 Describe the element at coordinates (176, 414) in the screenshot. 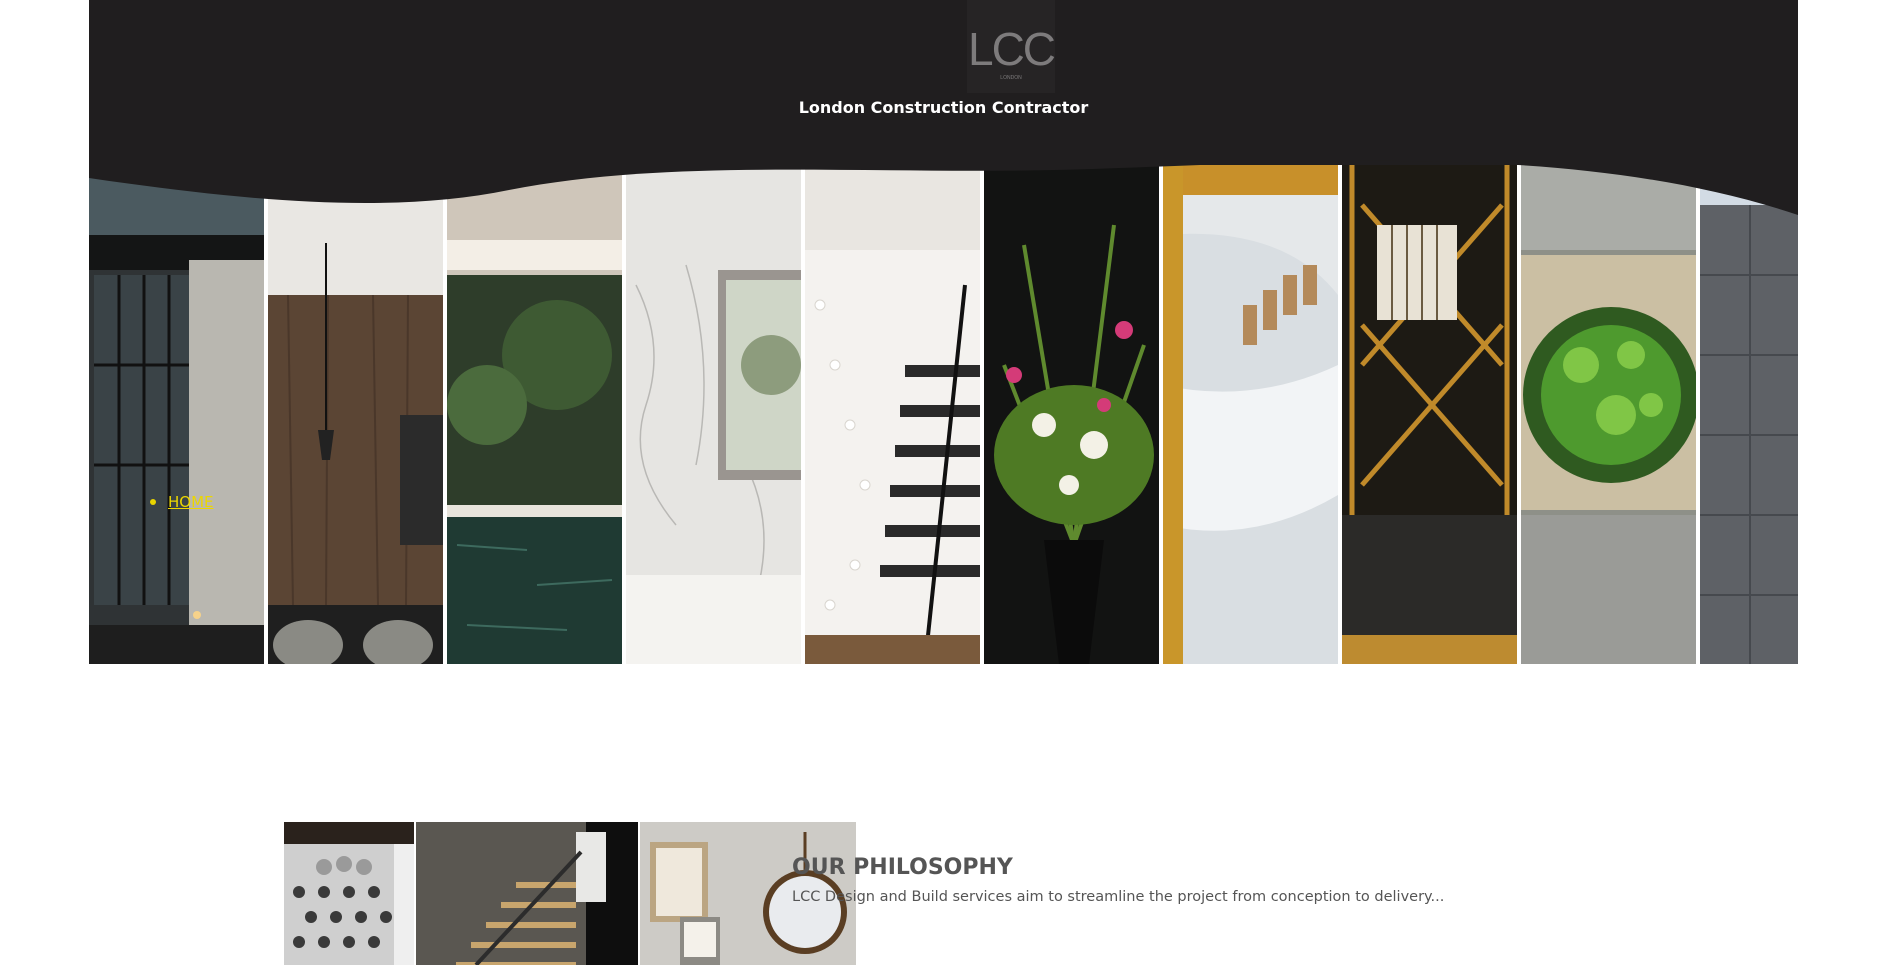

I see `gallery-panel-house-exterior` at that location.